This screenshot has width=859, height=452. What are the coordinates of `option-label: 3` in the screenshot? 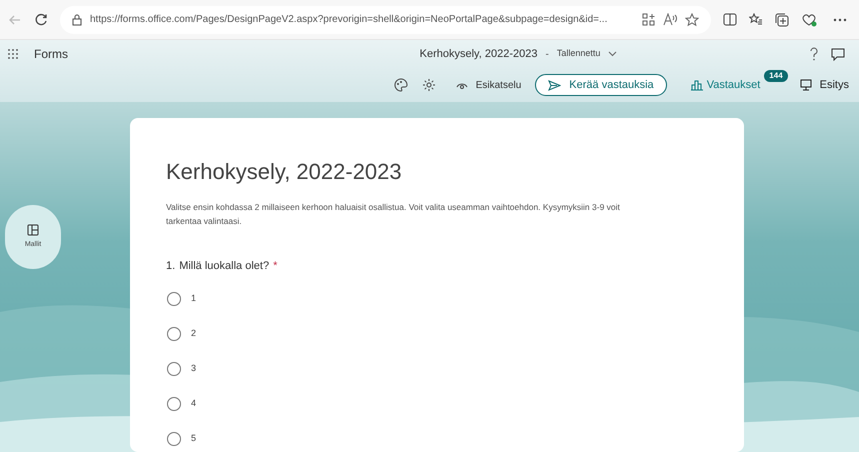 It's located at (193, 369).